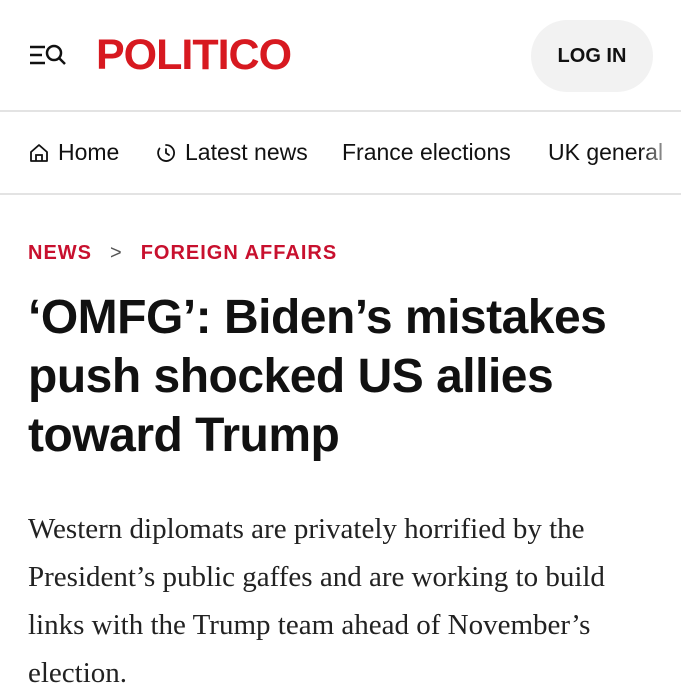 Image resolution: width=681 pixels, height=700 pixels. I want to click on breadcrumb-news: NEWS, so click(60, 253).